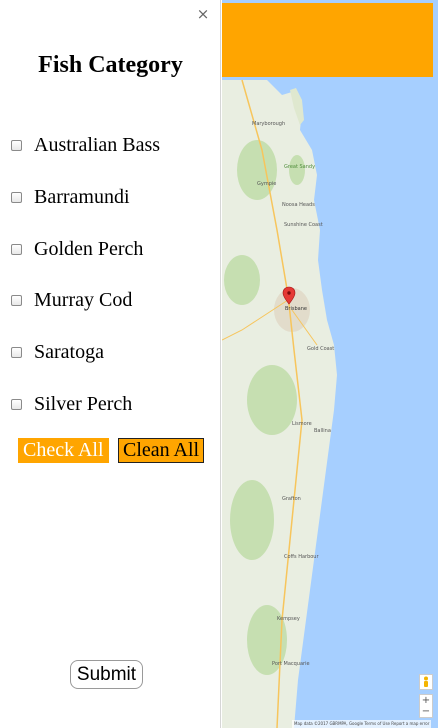 The height and width of the screenshot is (728, 438). What do you see at coordinates (97, 144) in the screenshot?
I see `option-label: Australian Bass` at bounding box center [97, 144].